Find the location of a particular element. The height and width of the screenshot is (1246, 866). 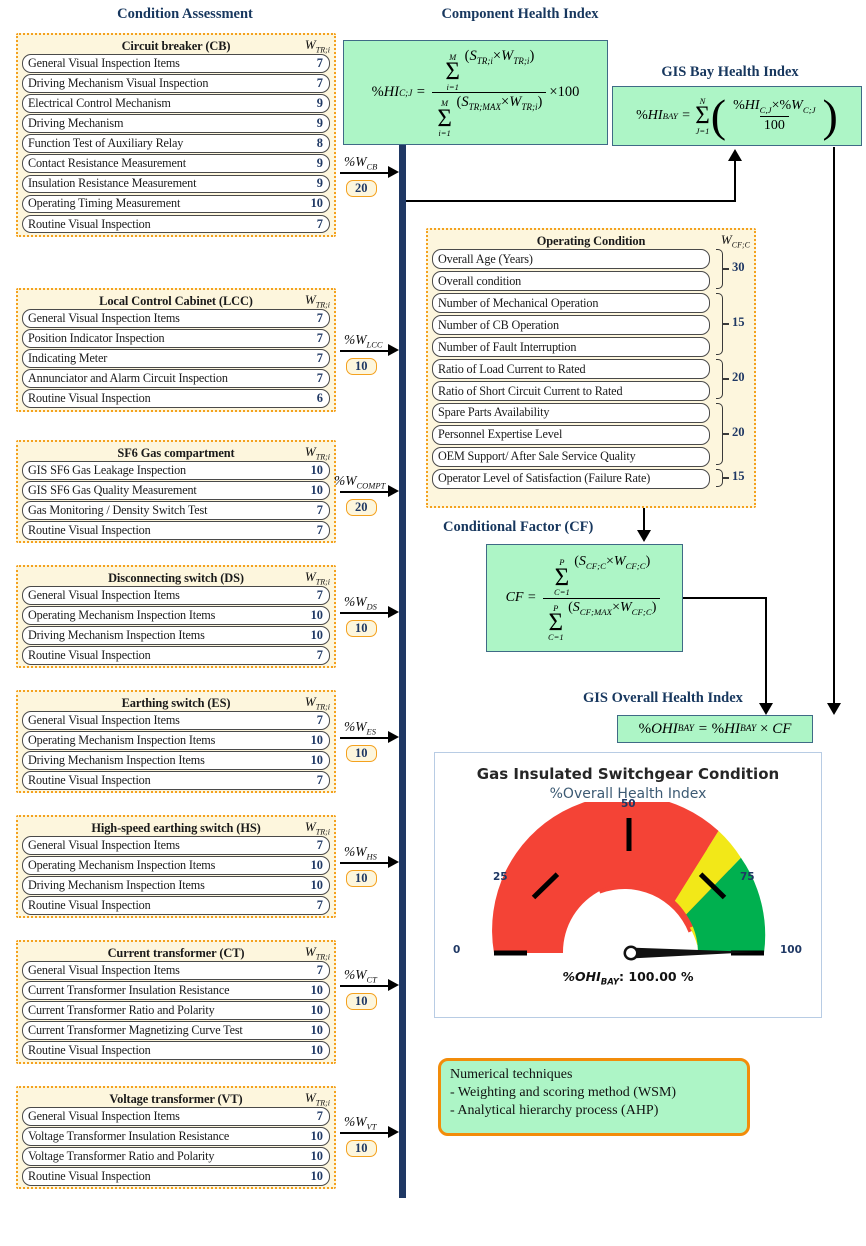

assessment-row-label: Position Indicator Inspection is located at coordinates (96, 337).